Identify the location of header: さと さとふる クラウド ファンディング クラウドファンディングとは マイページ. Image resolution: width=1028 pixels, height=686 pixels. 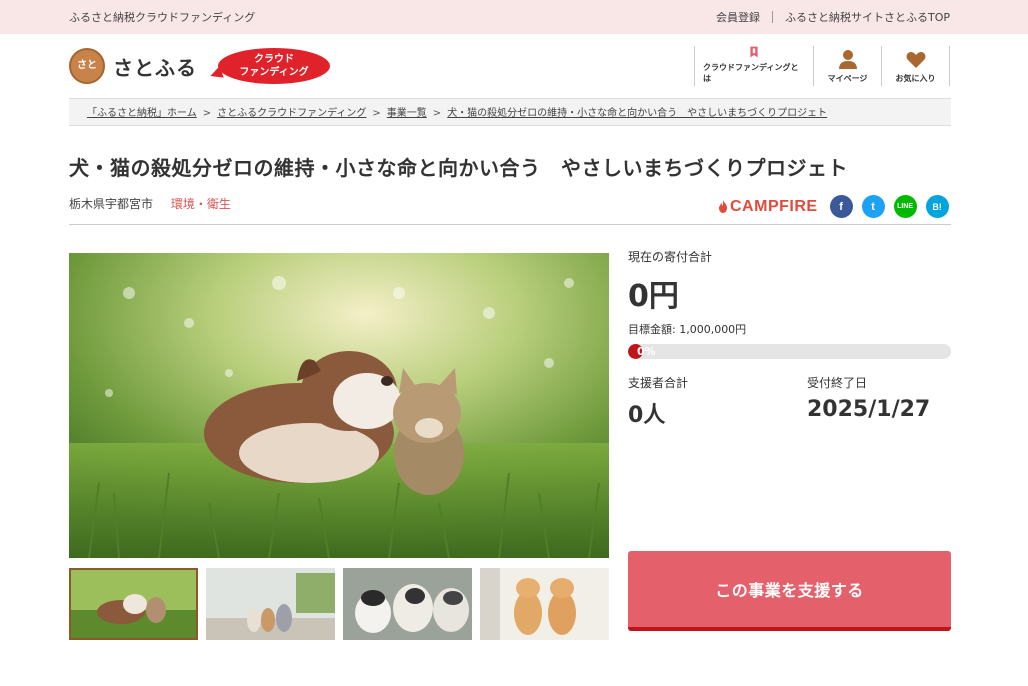
(514, 66).